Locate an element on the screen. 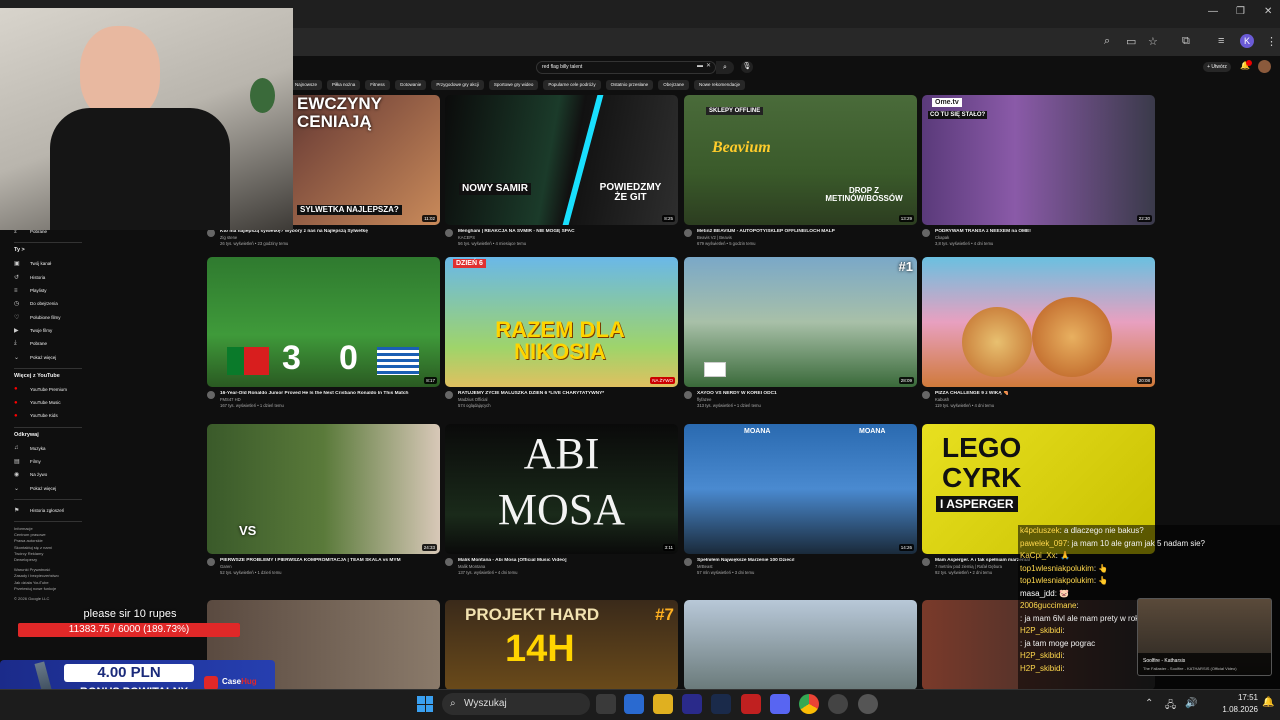 The height and width of the screenshot is (720, 1280). red-app-icon is located at coordinates (751, 704).